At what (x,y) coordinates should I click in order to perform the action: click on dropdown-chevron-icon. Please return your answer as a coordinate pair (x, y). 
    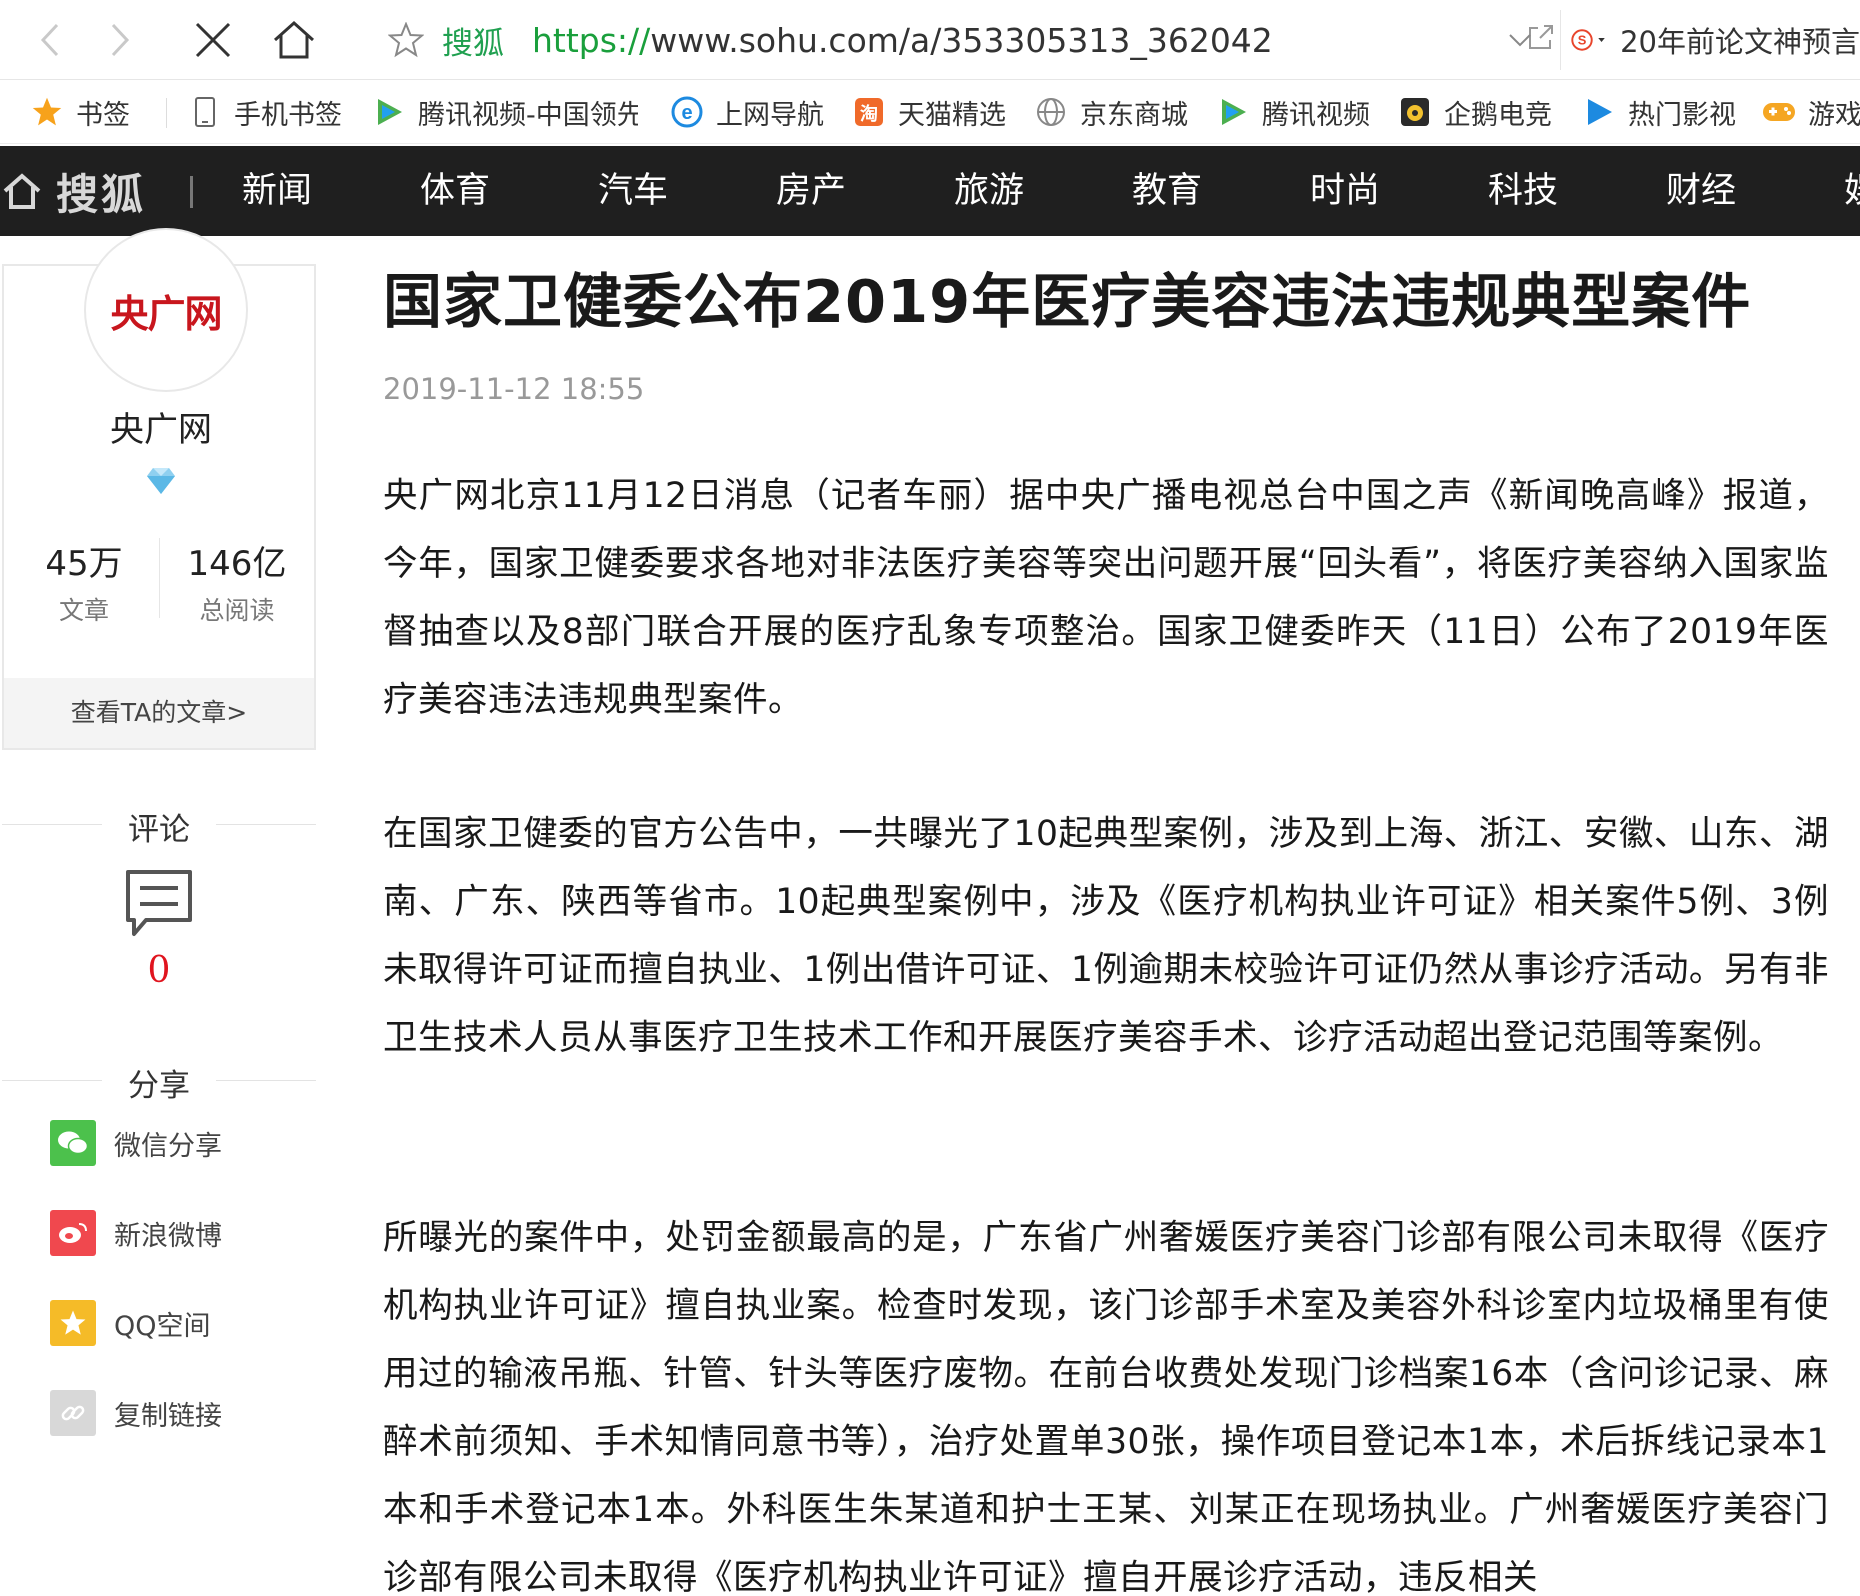
    Looking at the image, I should click on (1520, 40).